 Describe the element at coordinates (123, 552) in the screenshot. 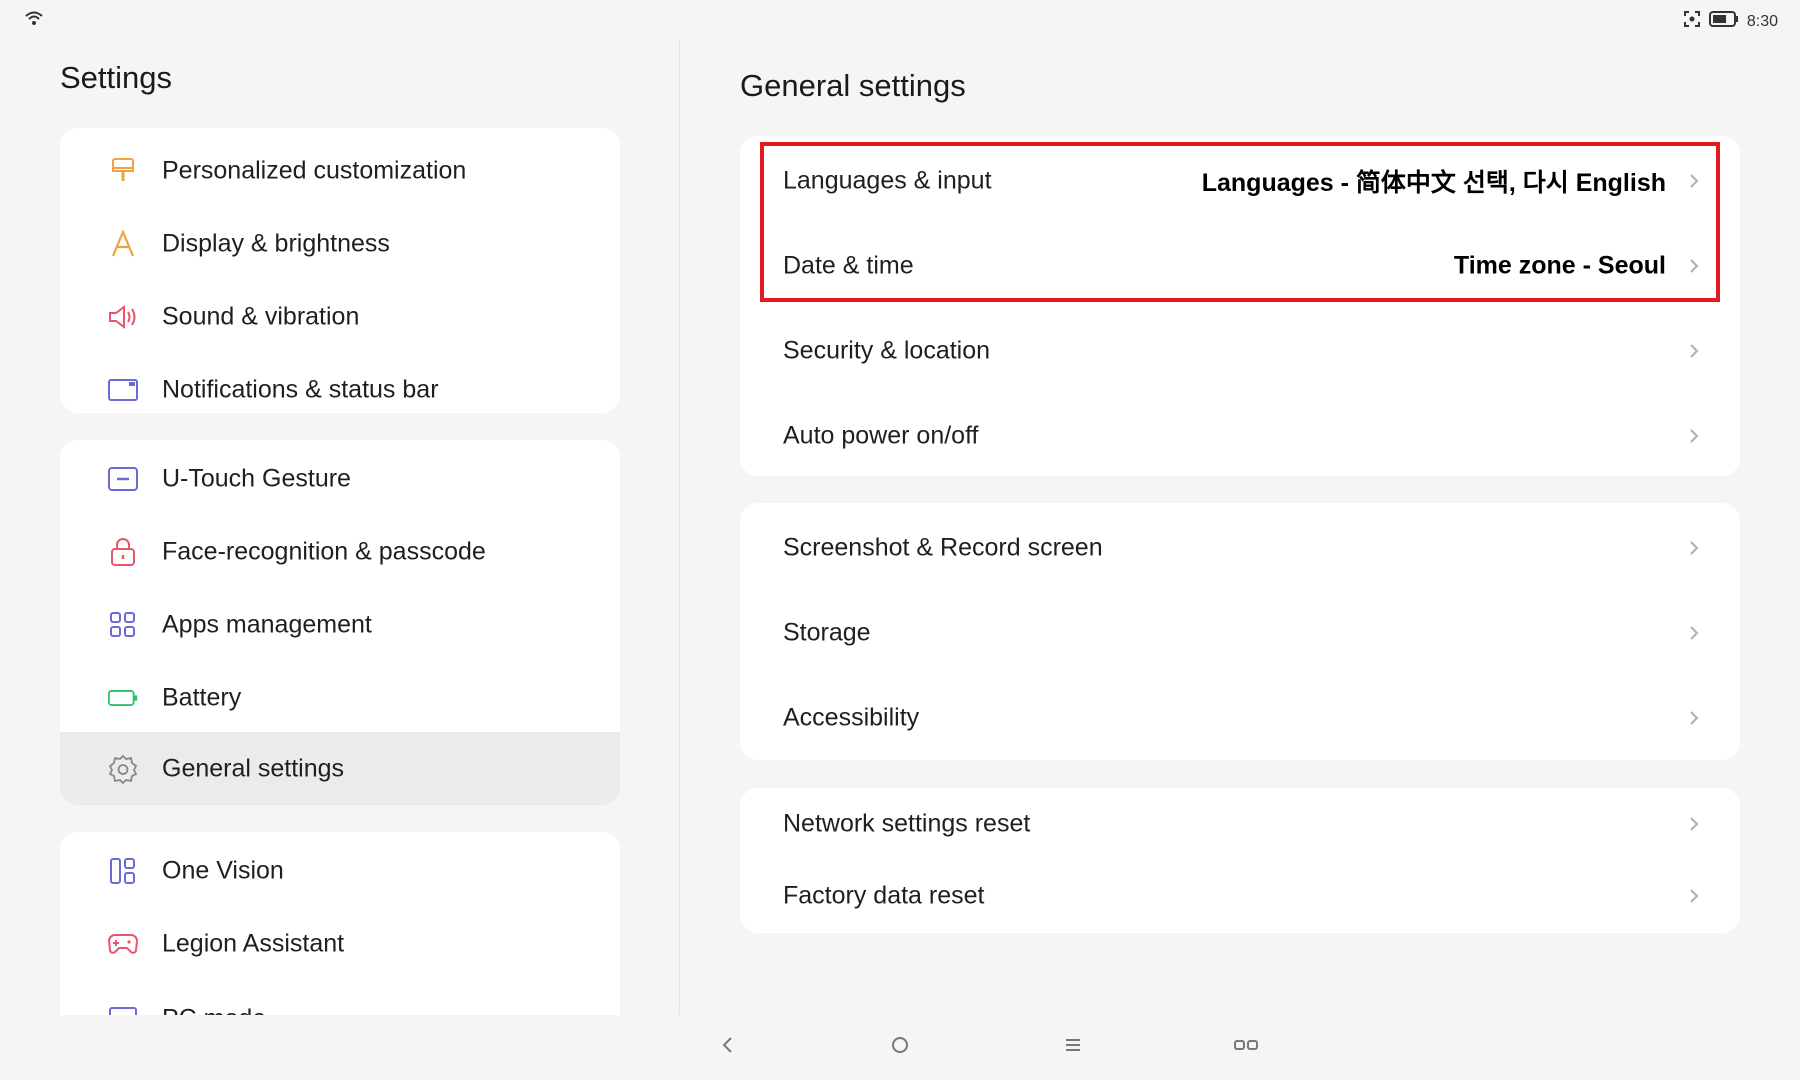

I see `lock-icon` at that location.